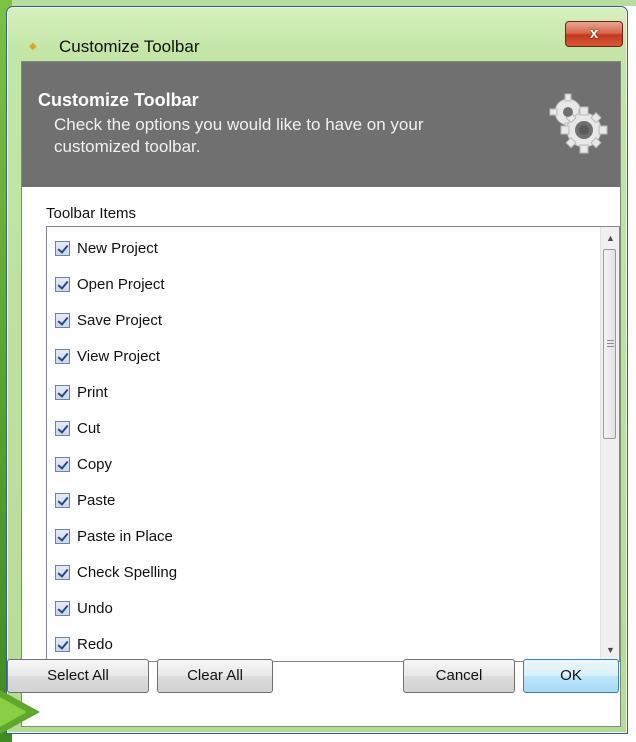 The image size is (636, 742). Describe the element at coordinates (323, 573) in the screenshot. I see `list-item-check-spelling: Check Spelling` at that location.